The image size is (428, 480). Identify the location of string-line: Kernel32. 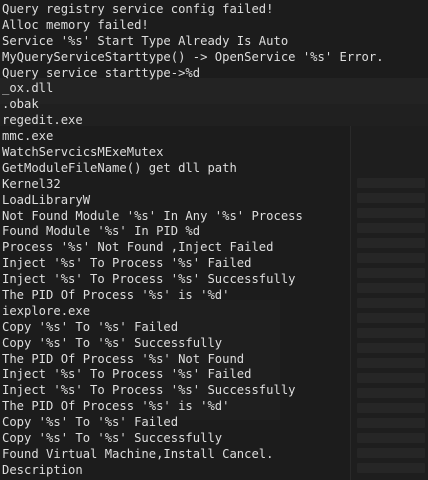
(31, 183).